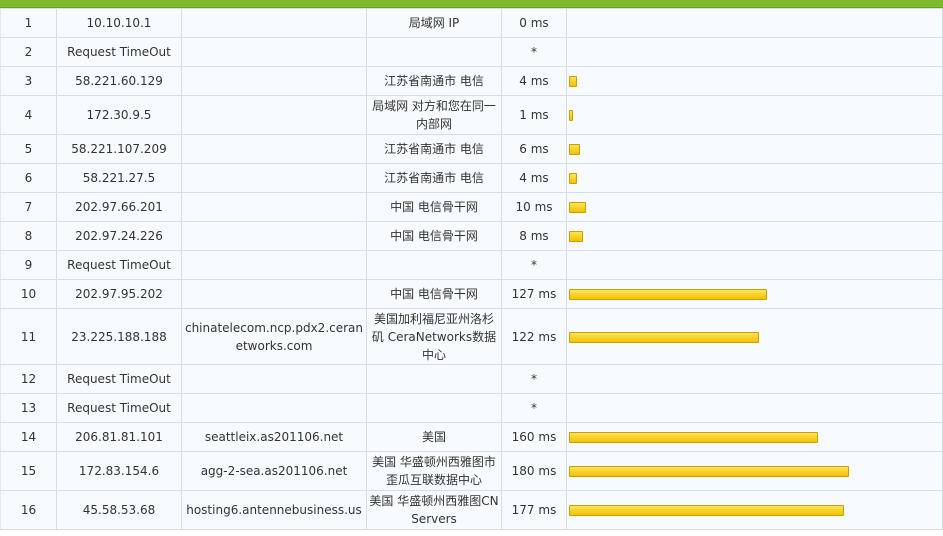 The image size is (943, 536). I want to click on ip-cell: 23.225.188.188, so click(119, 336).